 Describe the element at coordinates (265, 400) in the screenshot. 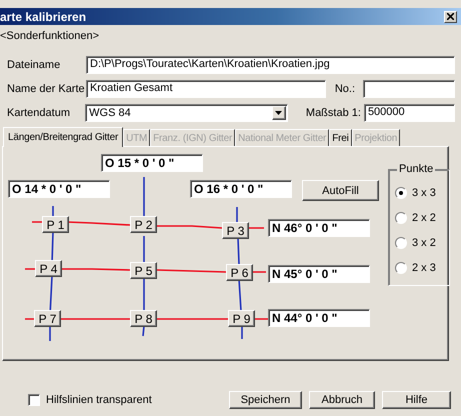

I see `dialog-button: Speichern` at that location.